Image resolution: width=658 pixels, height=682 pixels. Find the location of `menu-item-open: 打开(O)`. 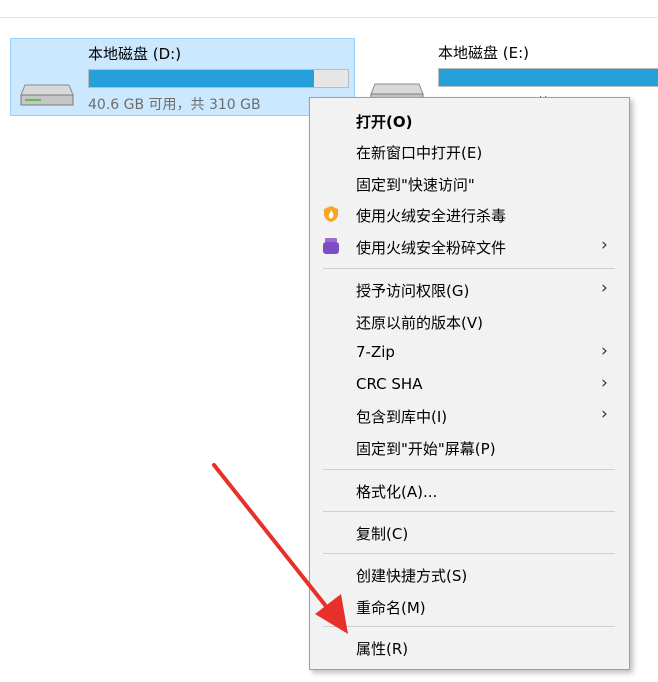

menu-item-open: 打开(O) is located at coordinates (469, 120).